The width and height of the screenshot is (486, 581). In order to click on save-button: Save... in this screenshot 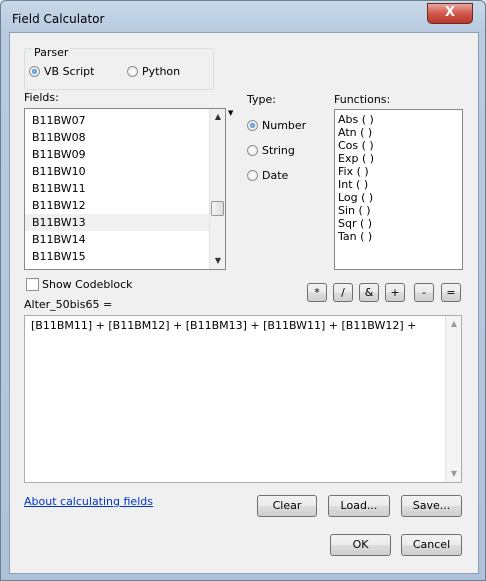, I will do `click(431, 506)`.